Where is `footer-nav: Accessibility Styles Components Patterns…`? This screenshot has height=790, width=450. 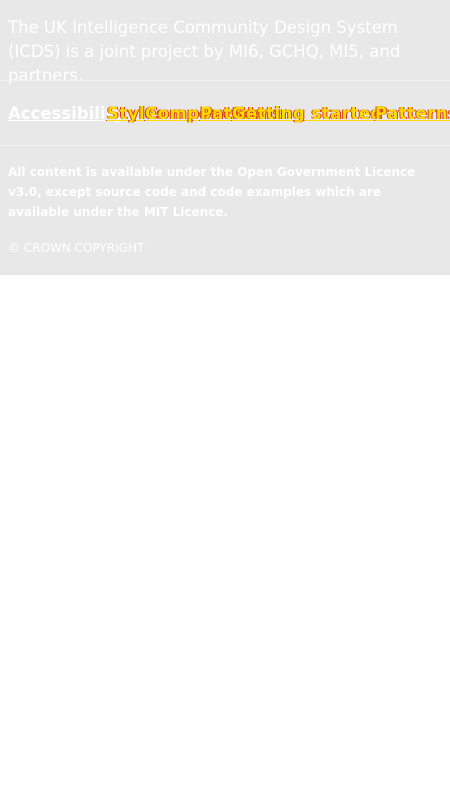
footer-nav: Accessibility Styles Components Patterns… is located at coordinates (225, 113).